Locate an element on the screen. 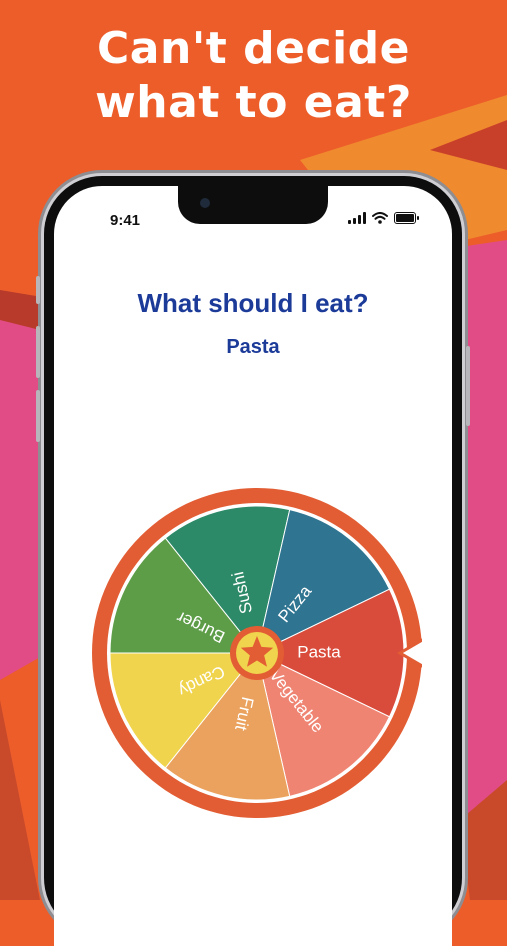 The width and height of the screenshot is (507, 946). headline-line-2: what to eat? is located at coordinates (253, 102).